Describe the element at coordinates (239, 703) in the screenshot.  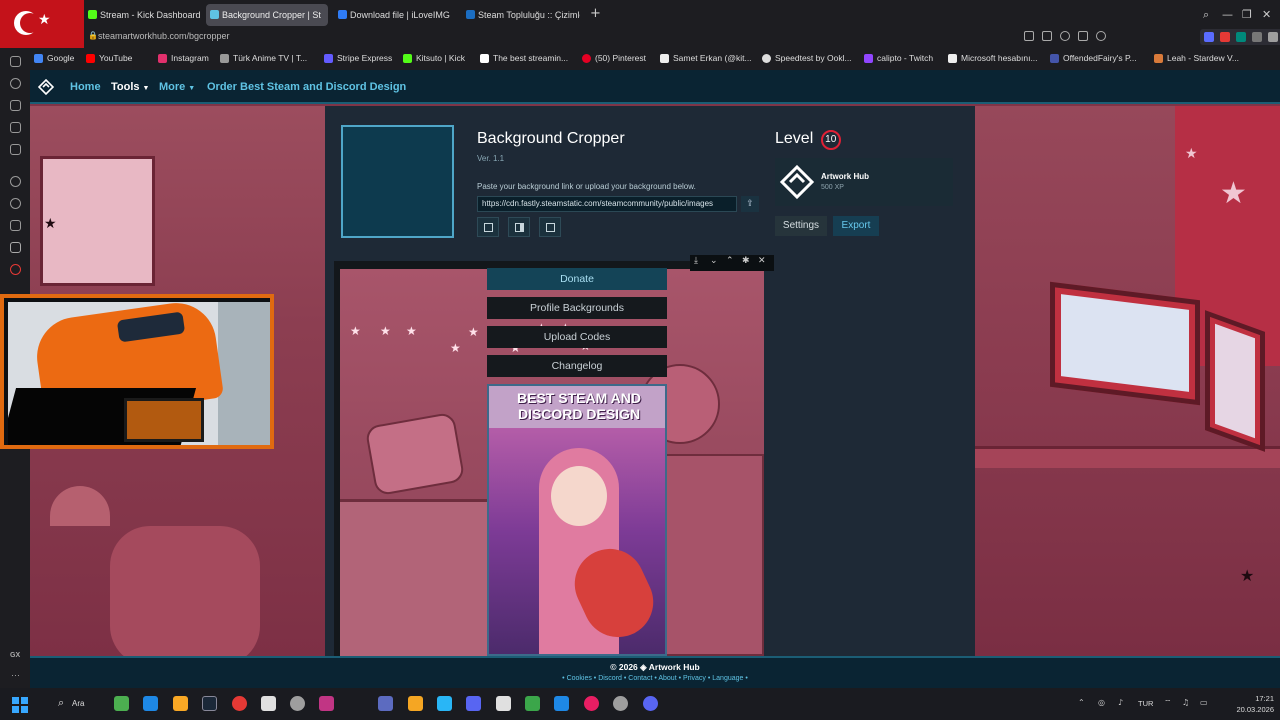
I see `opera-gx-icon` at that location.